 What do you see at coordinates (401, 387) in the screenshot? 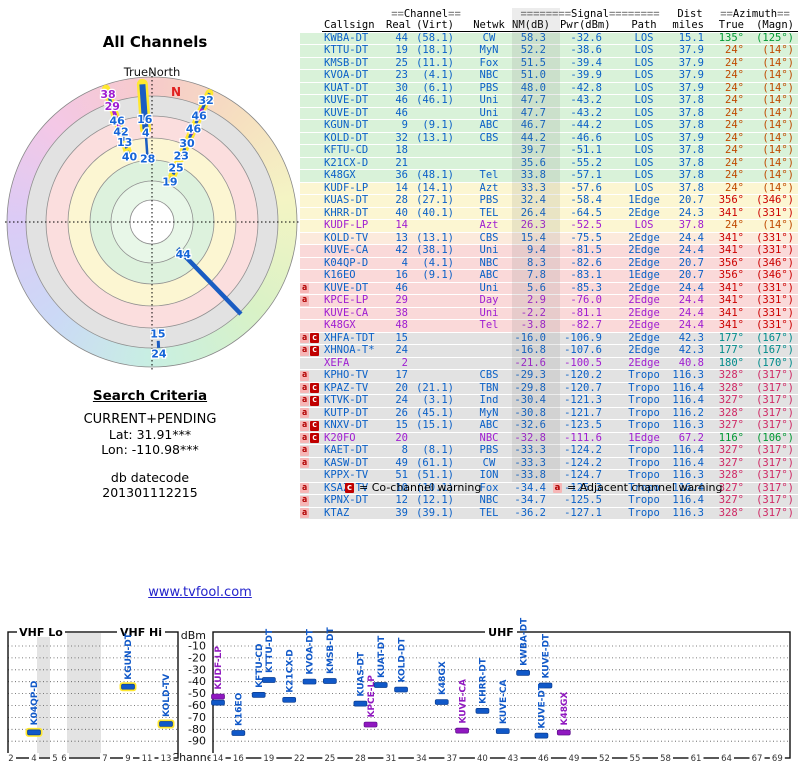
I see `cell-real: 20` at bounding box center [401, 387].